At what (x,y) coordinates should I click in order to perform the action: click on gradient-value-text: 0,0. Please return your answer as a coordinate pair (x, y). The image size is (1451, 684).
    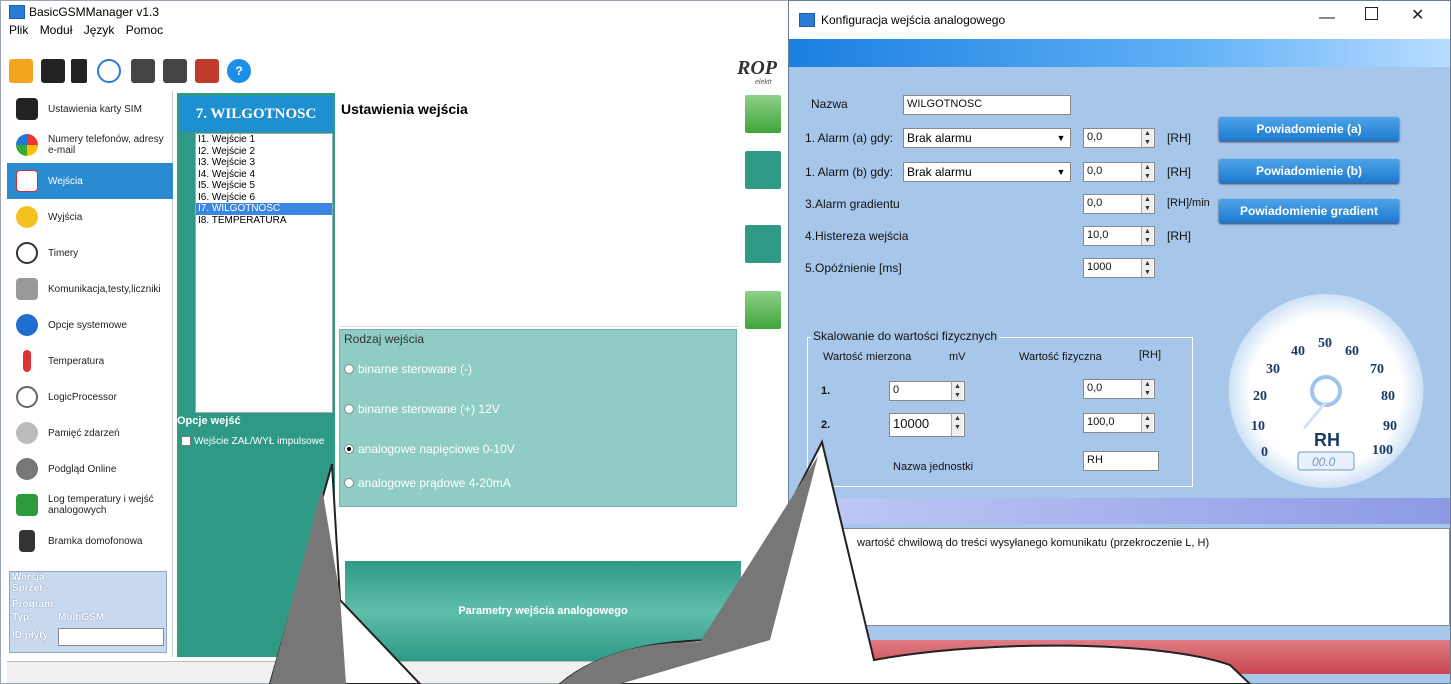
    Looking at the image, I should click on (1095, 203).